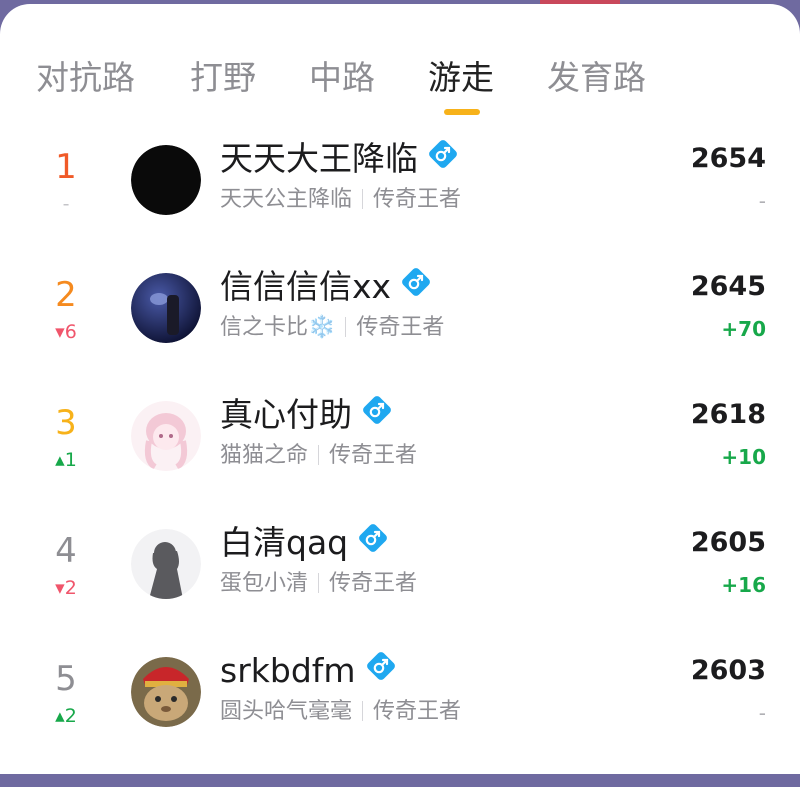 This screenshot has height=787, width=800. What do you see at coordinates (66, 204) in the screenshot?
I see `rank-trend: -` at bounding box center [66, 204].